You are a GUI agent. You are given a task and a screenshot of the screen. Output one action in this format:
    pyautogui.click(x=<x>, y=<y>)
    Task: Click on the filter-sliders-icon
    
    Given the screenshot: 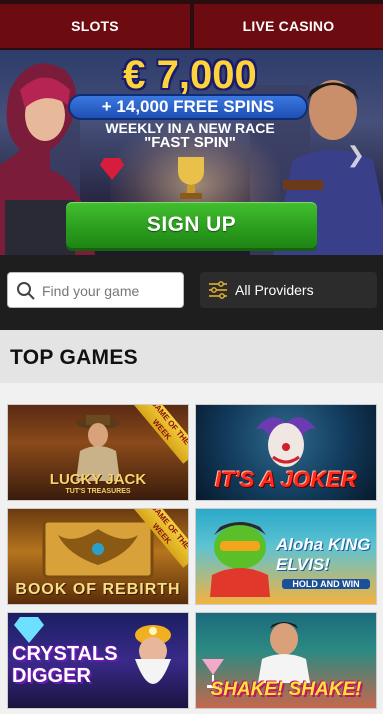 What is the action you would take?
    pyautogui.click(x=218, y=290)
    